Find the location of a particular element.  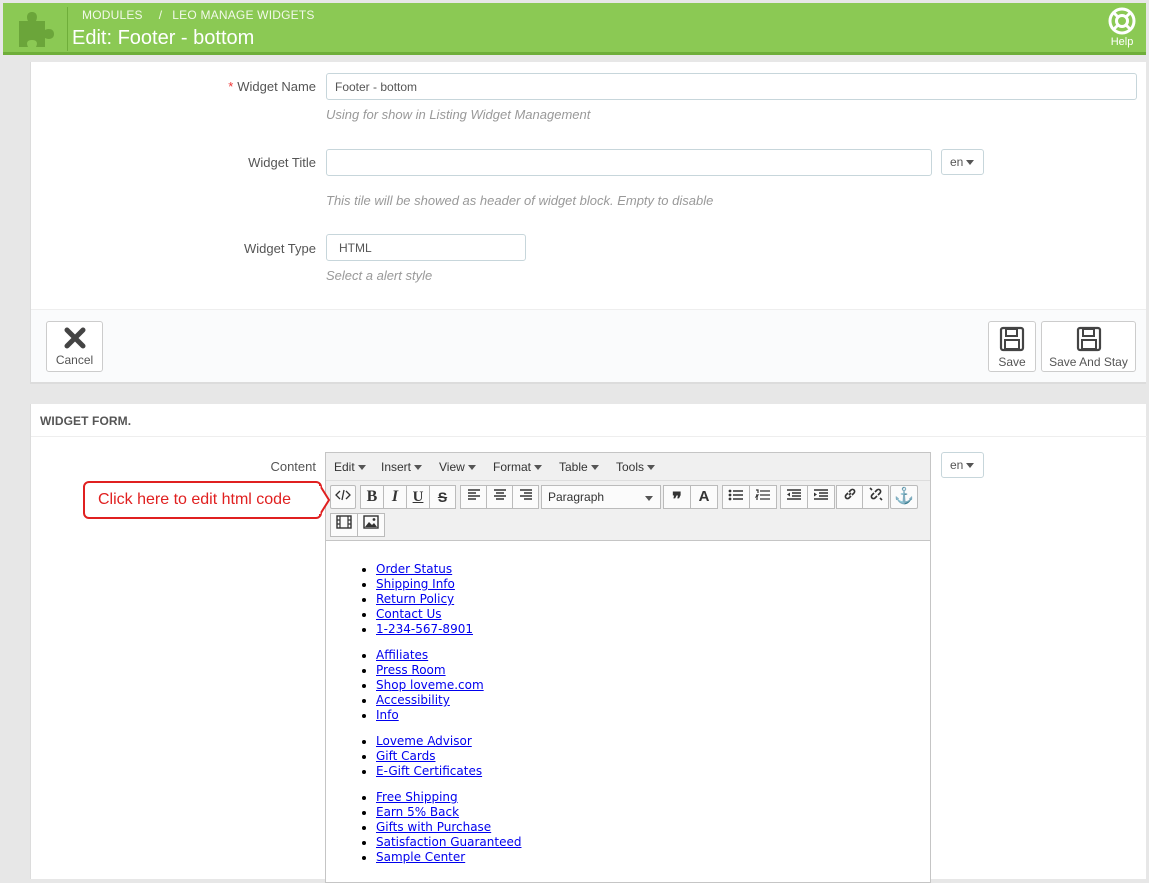

link: Gifts with Purchase is located at coordinates (433, 827).